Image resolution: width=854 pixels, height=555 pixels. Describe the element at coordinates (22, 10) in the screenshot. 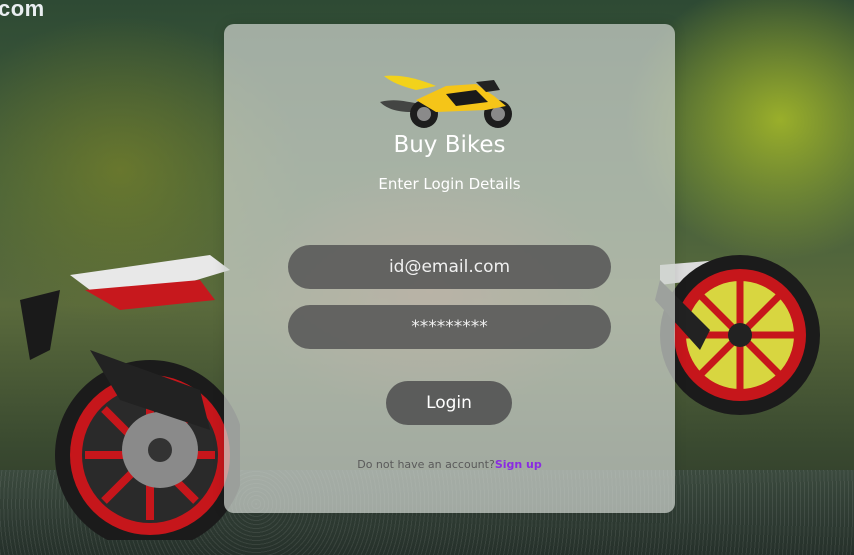

I see `background-watermark-text: com` at that location.